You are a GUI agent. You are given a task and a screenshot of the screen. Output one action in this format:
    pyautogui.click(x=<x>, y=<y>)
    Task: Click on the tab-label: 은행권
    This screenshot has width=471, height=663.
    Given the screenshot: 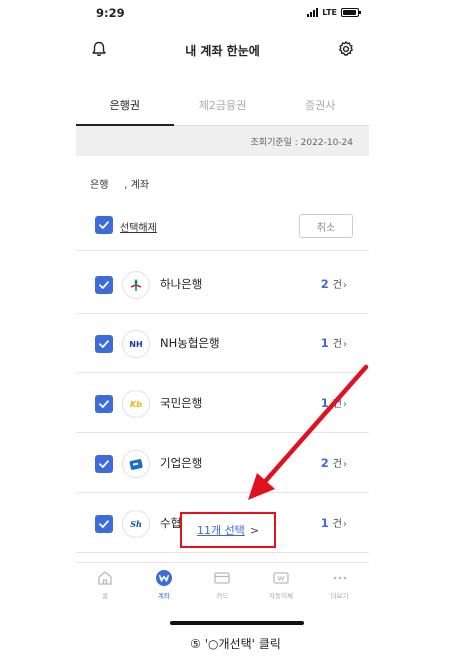 What is the action you would take?
    pyautogui.click(x=125, y=105)
    